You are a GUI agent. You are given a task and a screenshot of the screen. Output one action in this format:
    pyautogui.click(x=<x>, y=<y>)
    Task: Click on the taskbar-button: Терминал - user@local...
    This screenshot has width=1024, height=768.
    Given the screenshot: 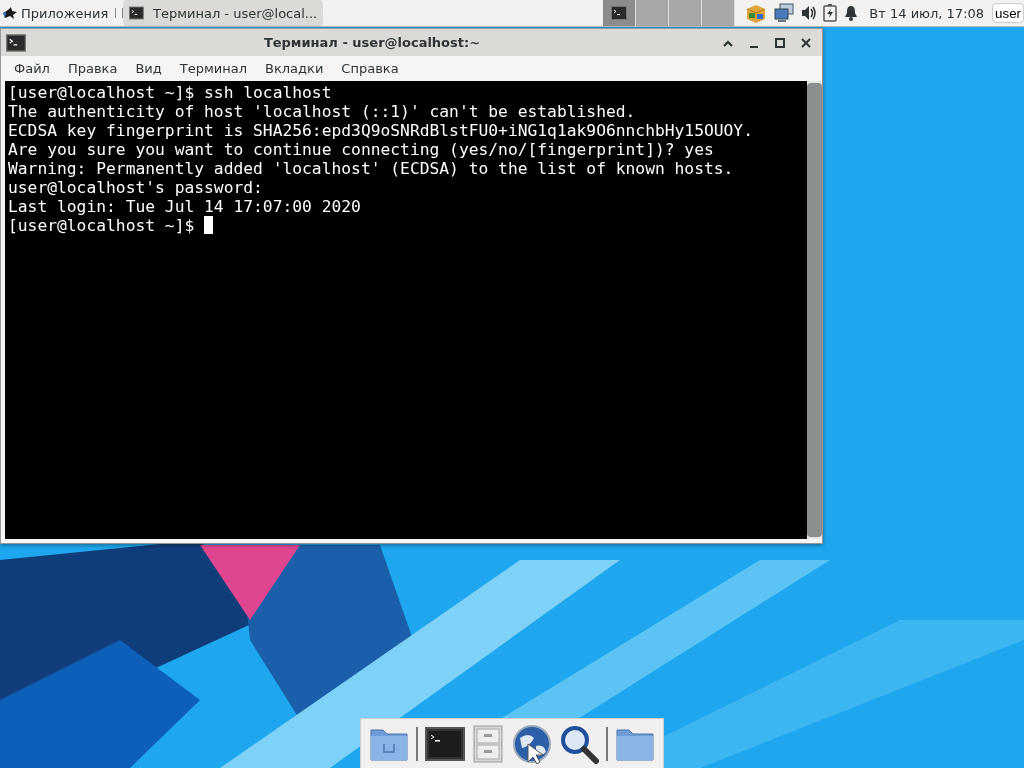 What is the action you would take?
    pyautogui.click(x=223, y=13)
    